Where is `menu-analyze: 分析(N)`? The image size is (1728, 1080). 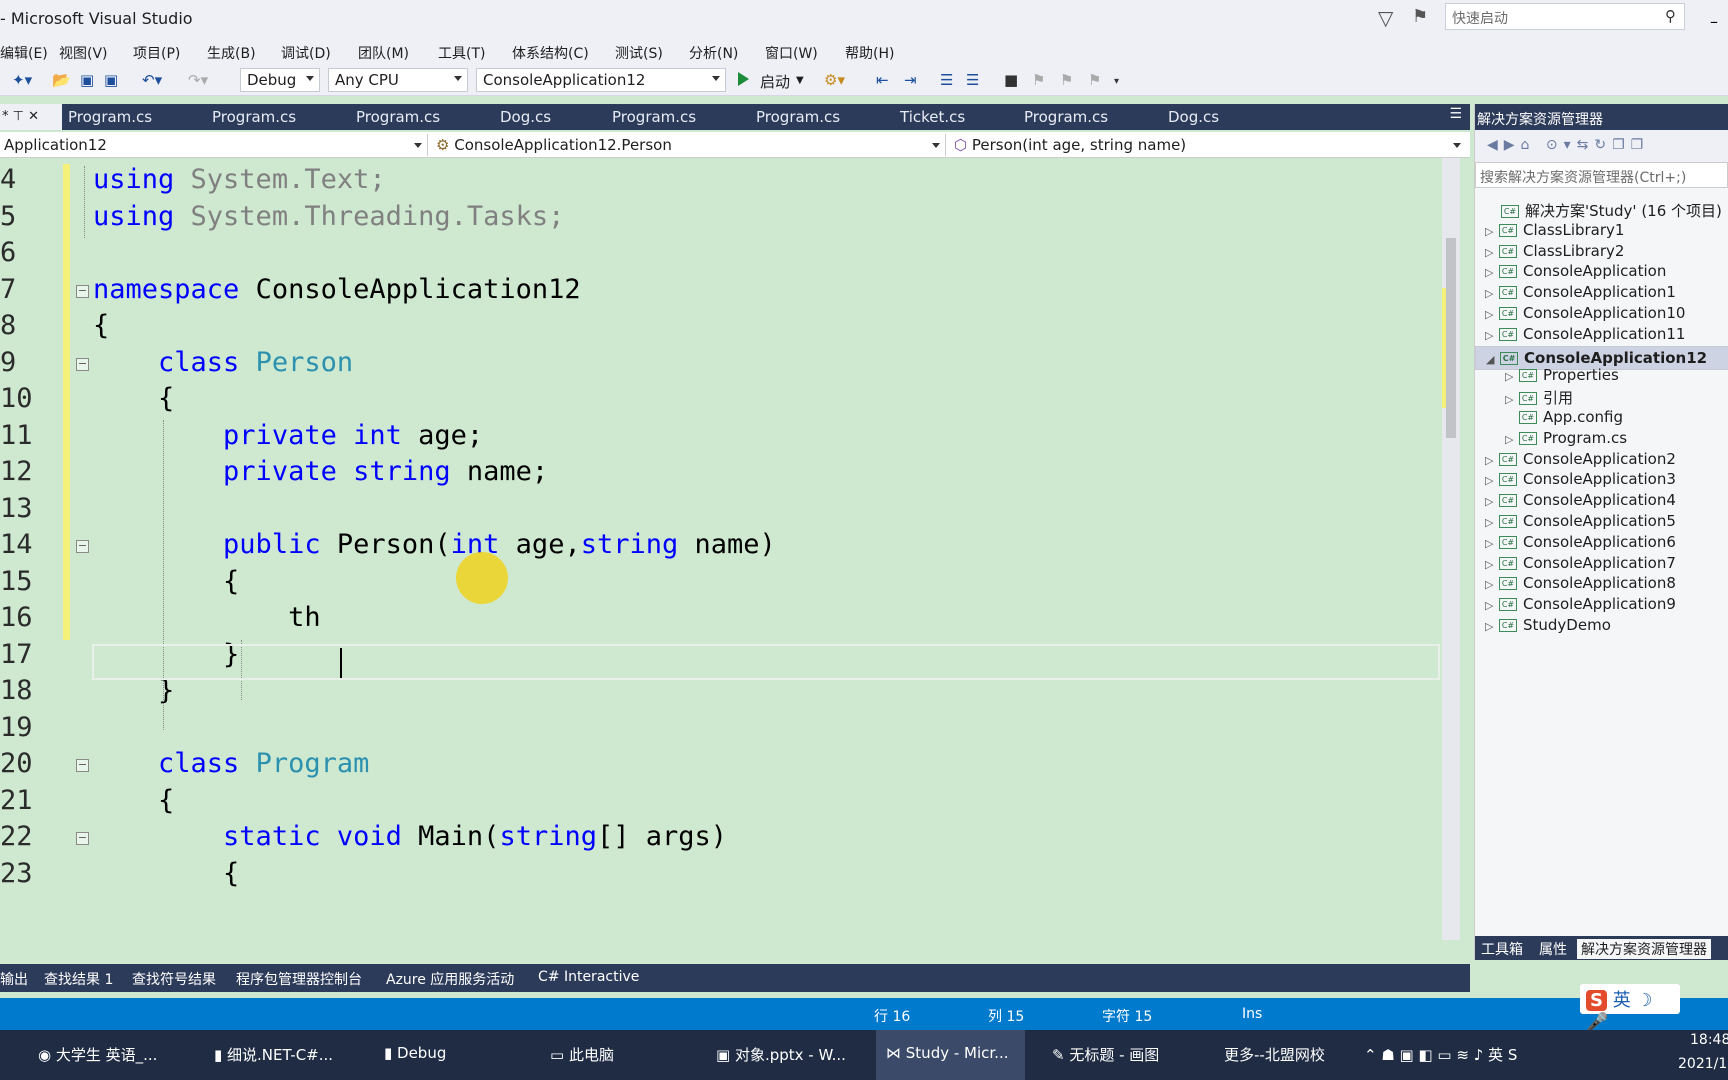 menu-analyze: 分析(N) is located at coordinates (713, 53).